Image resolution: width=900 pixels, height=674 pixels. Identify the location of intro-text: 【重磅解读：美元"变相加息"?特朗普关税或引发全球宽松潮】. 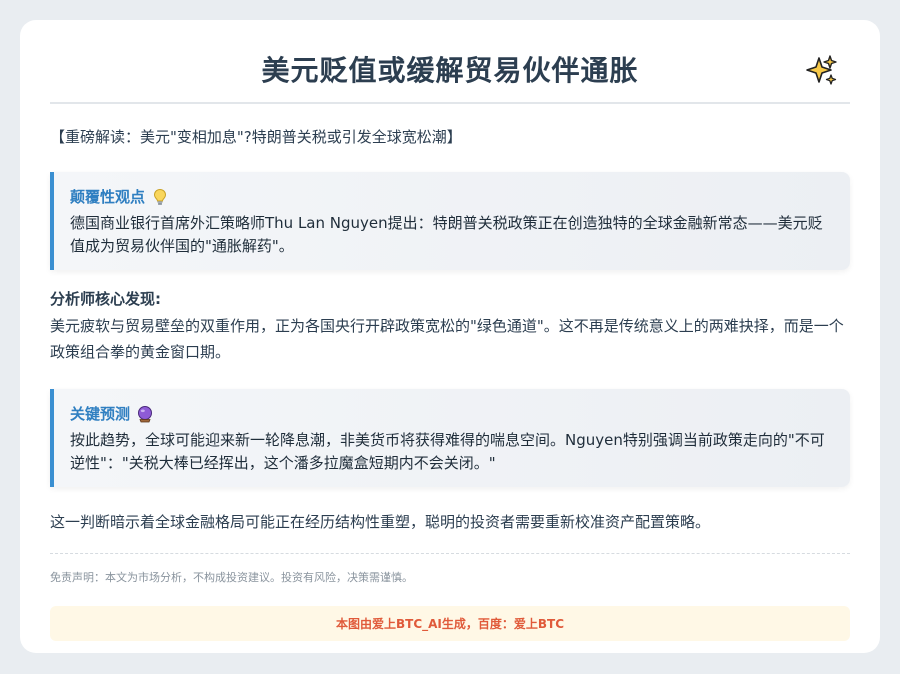
(256, 137).